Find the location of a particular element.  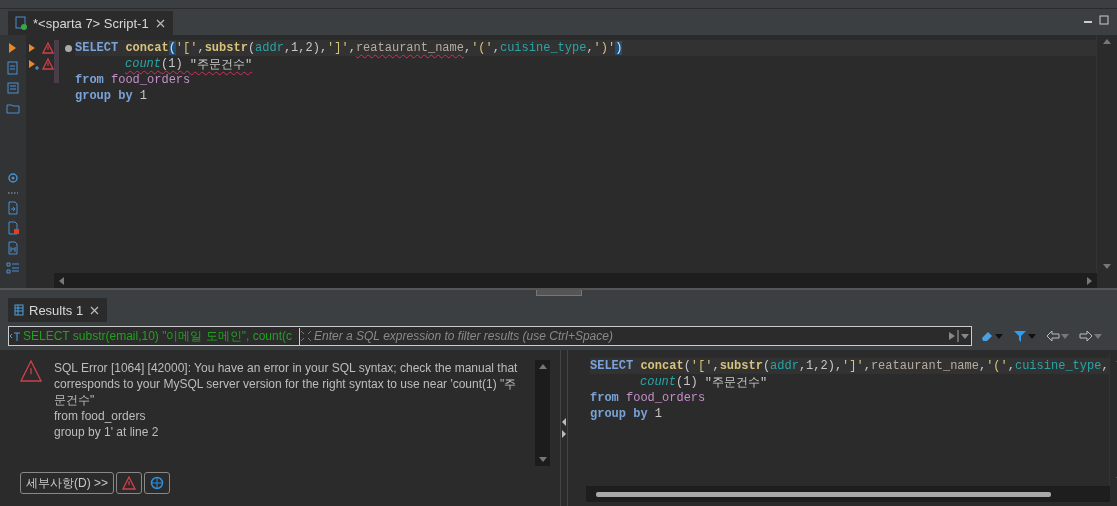

document-error-icon is located at coordinates (13, 228).